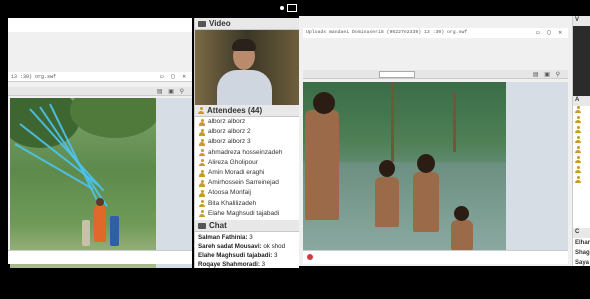 Image resolution: width=590 pixels, height=299 pixels. I want to click on attendee-name: Amin Moradi eraghi, so click(236, 172).